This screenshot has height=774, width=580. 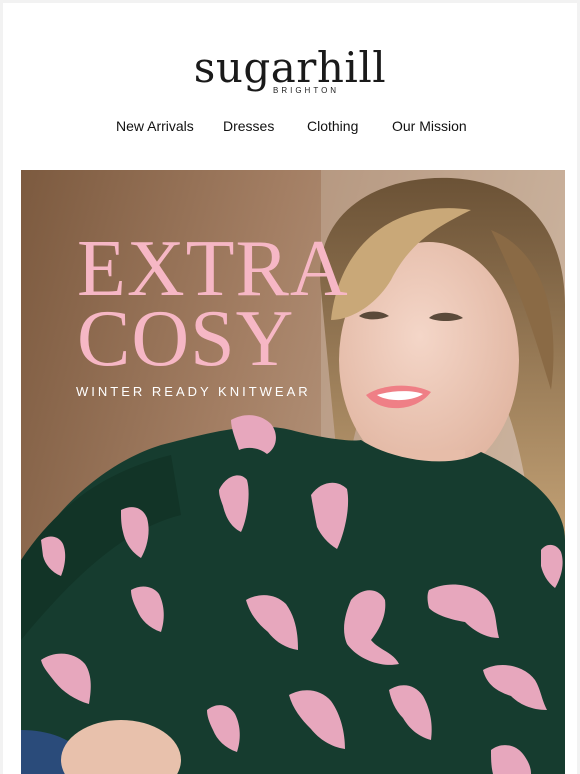 What do you see at coordinates (248, 126) in the screenshot?
I see `nav-dresses: Dresses` at bounding box center [248, 126].